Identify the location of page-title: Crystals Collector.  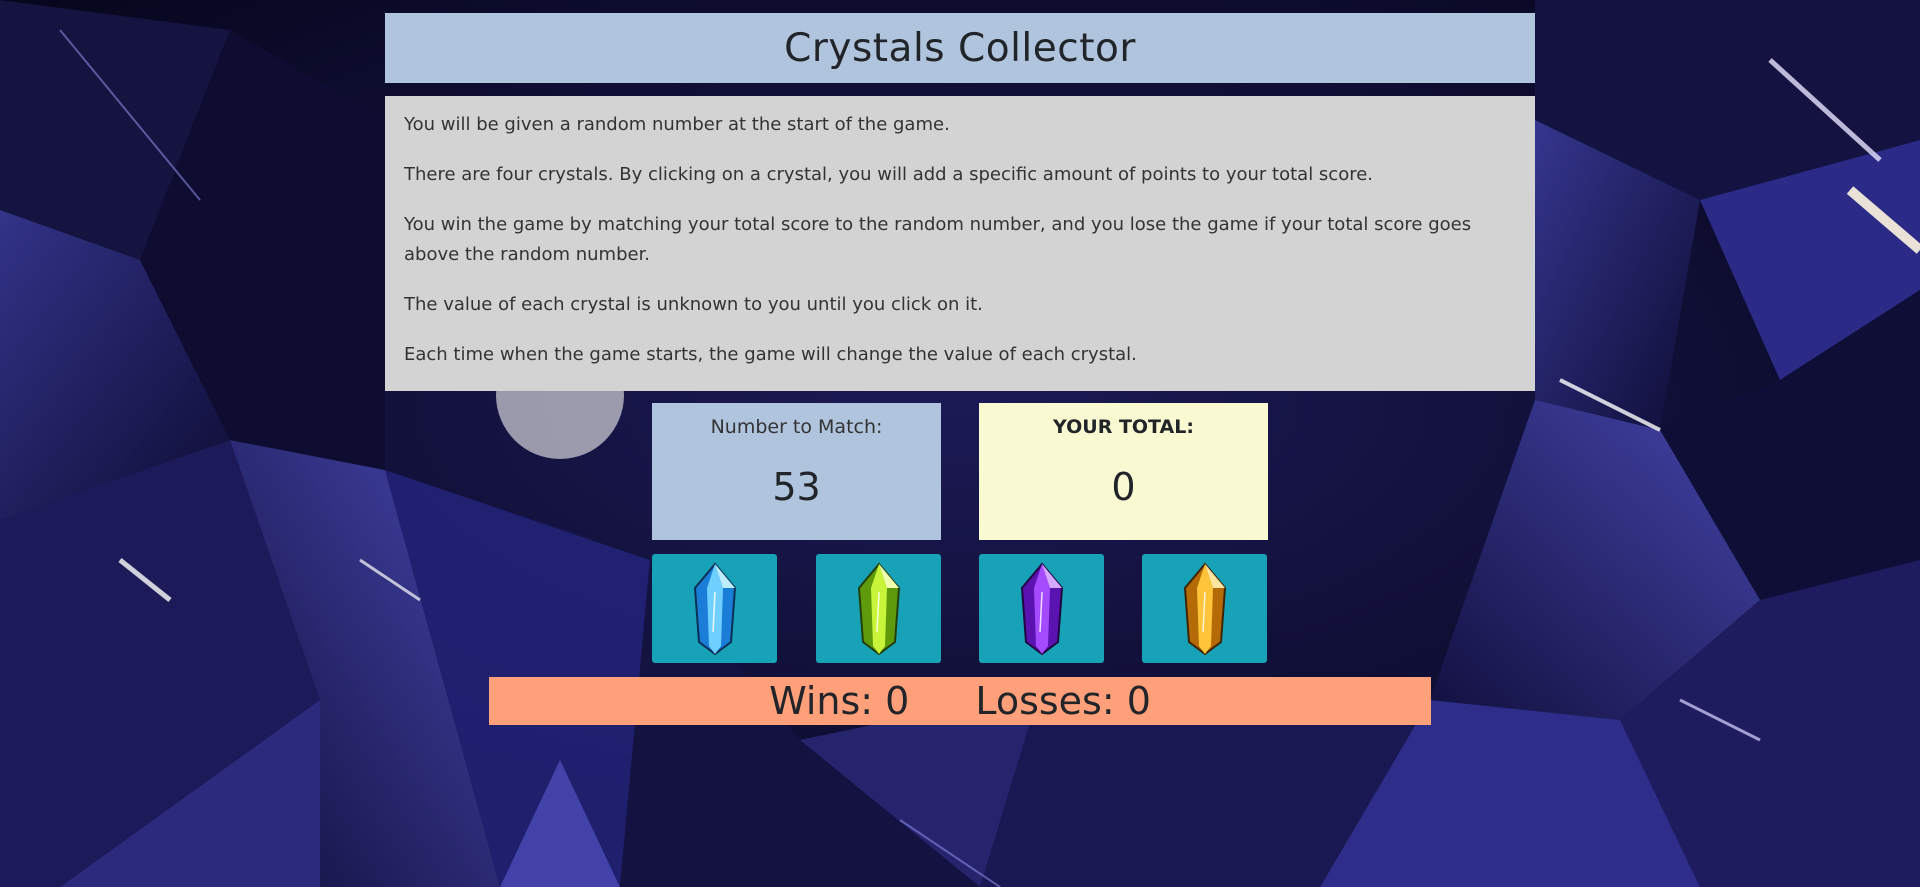
(960, 48).